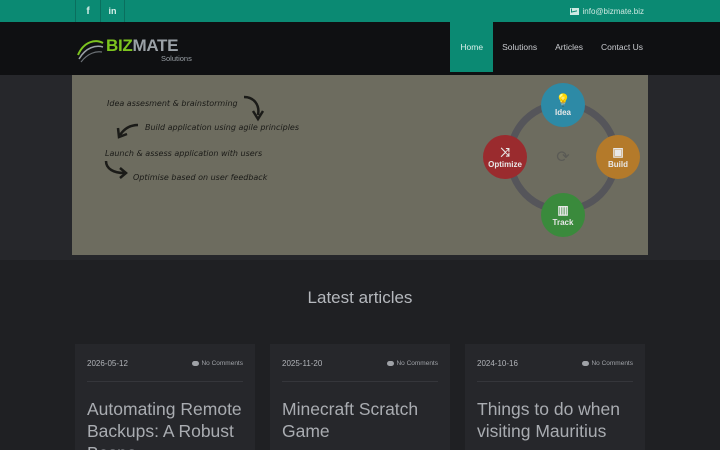 The height and width of the screenshot is (450, 720). I want to click on facebook-icon: f, so click(88, 11).